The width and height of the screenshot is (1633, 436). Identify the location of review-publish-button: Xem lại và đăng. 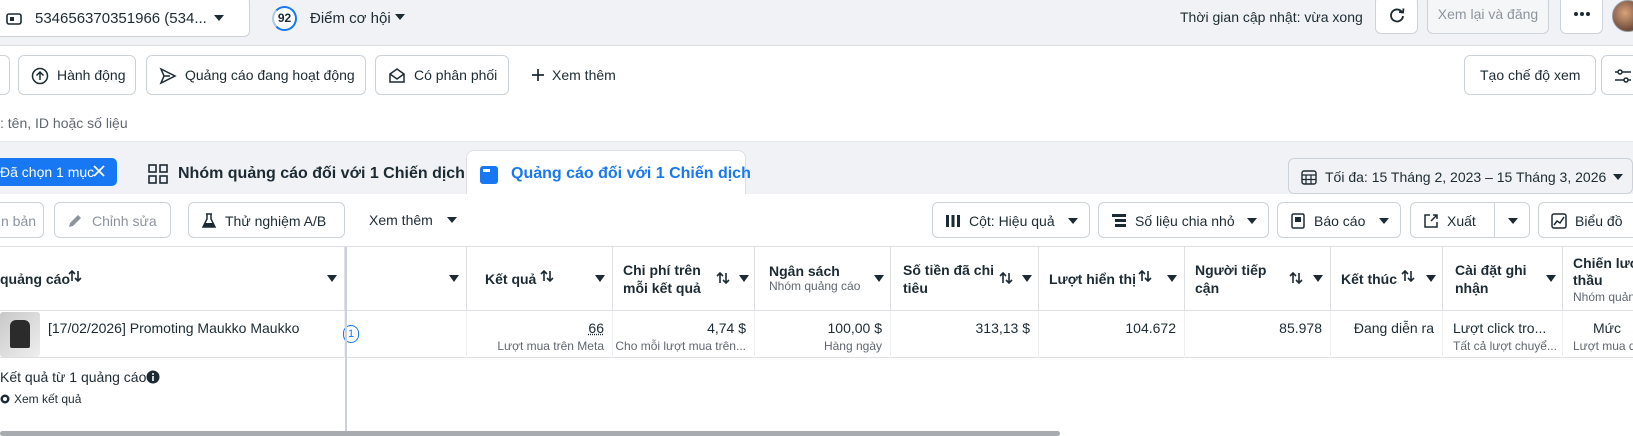
(1488, 17).